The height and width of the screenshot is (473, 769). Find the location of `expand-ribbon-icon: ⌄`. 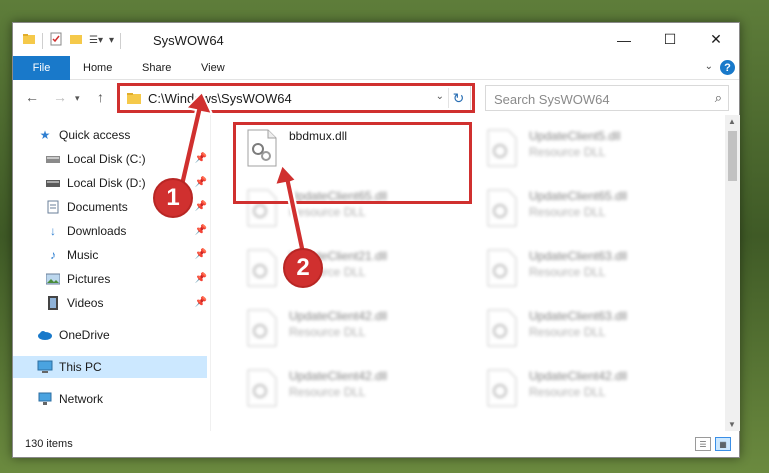

expand-ribbon-icon: ⌄ is located at coordinates (709, 66).